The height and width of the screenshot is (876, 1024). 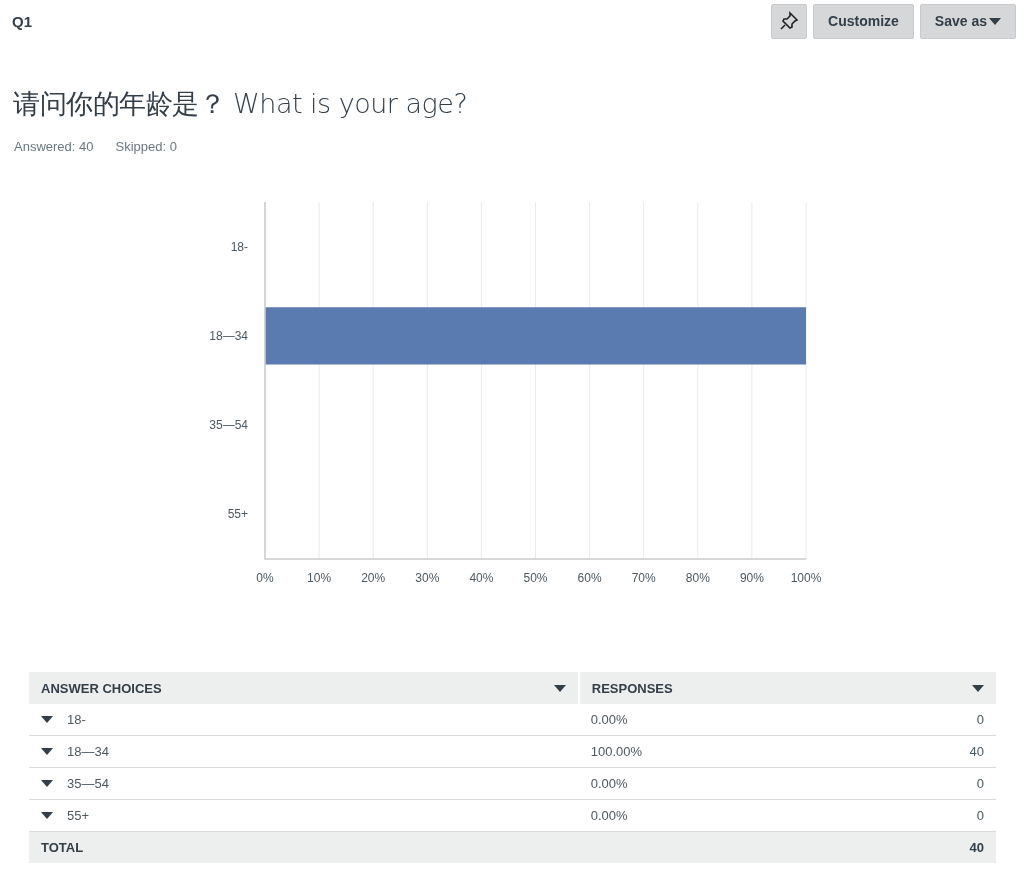 I want to click on axis-label: 18-, so click(x=239, y=246).